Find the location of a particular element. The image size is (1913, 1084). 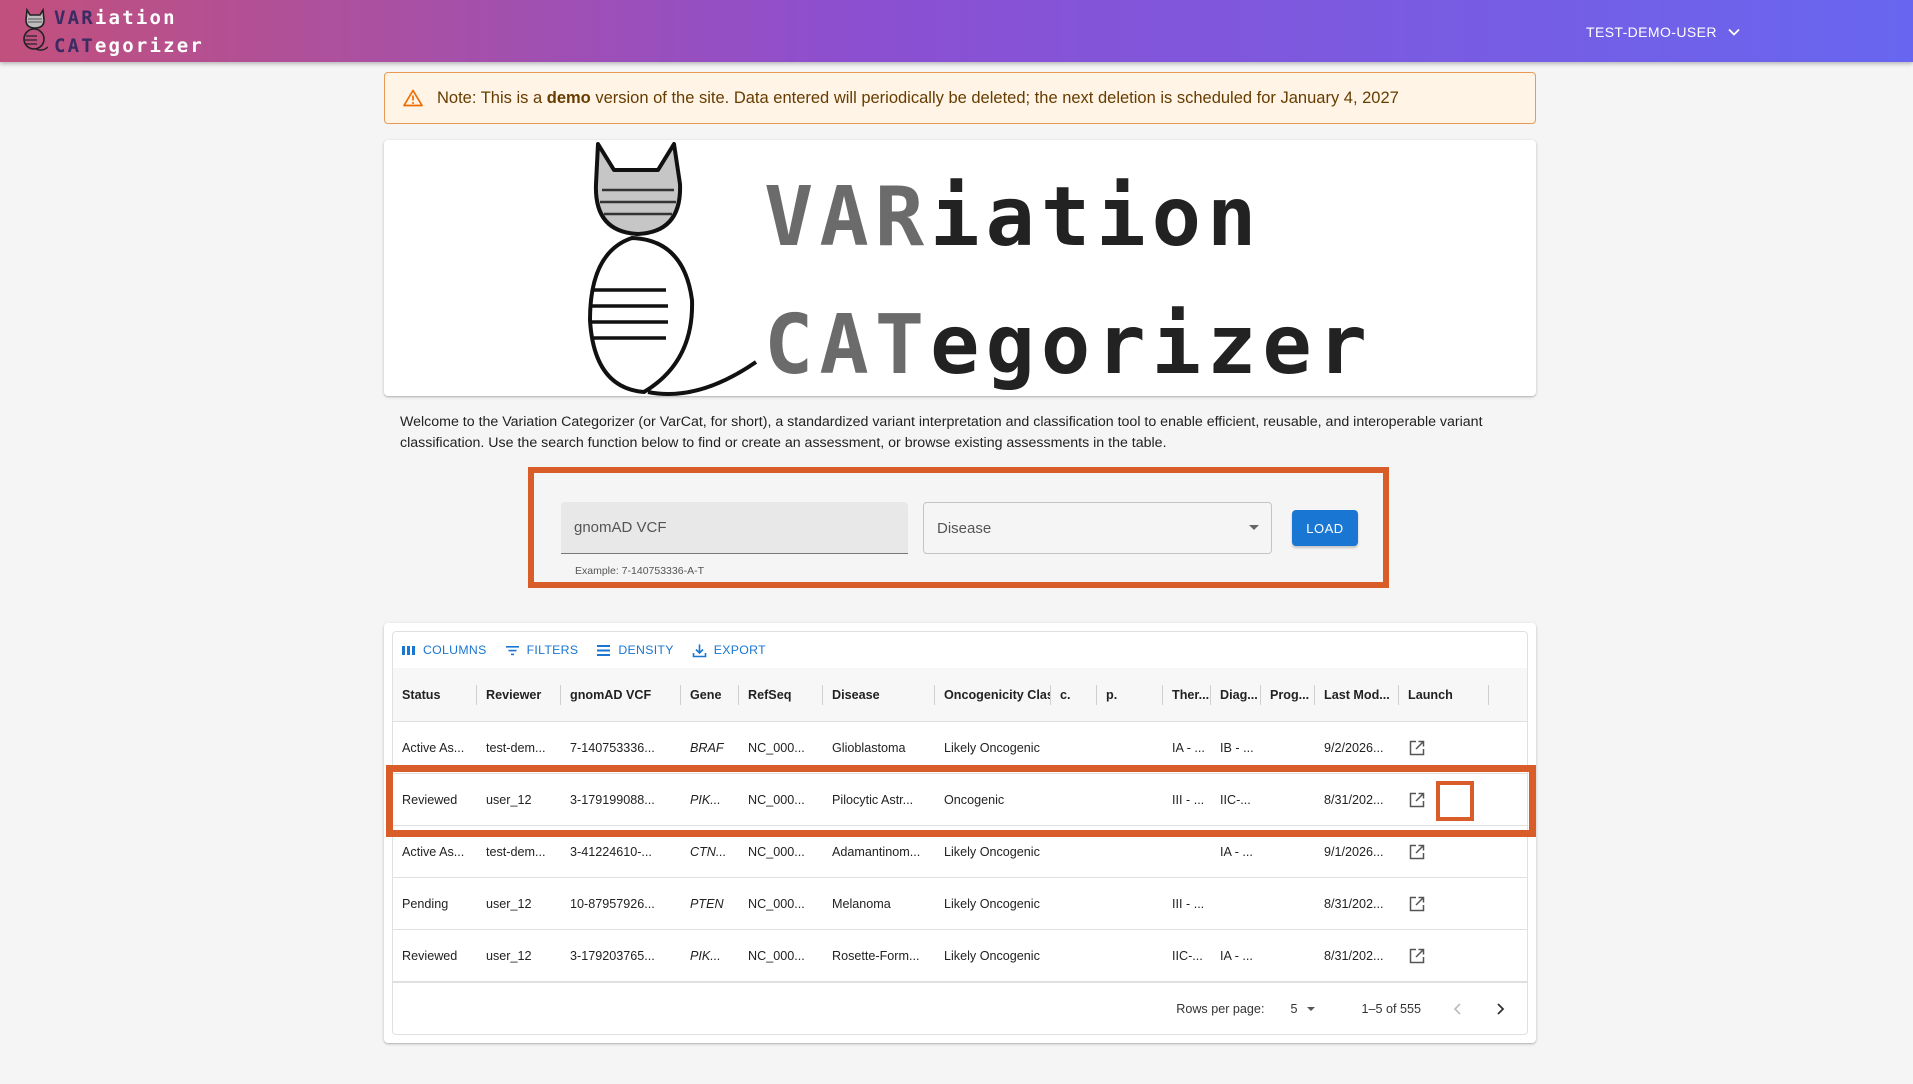

user-menu-button: TEST-DEMO-USER is located at coordinates (1663, 32).